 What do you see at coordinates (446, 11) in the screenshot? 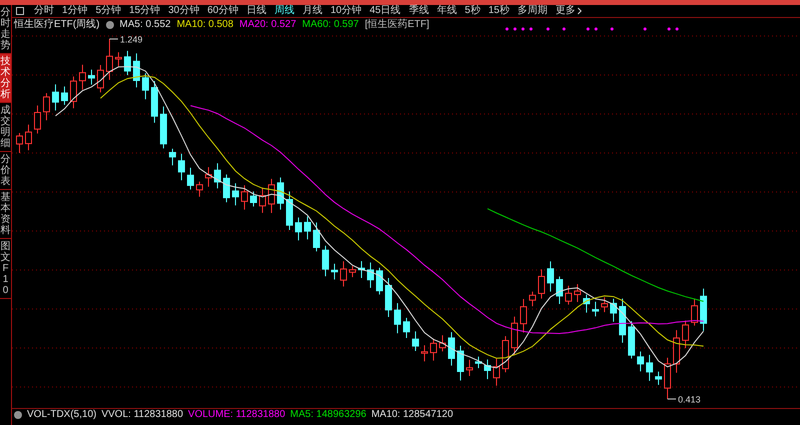
I see `period-tab: 年线` at bounding box center [446, 11].